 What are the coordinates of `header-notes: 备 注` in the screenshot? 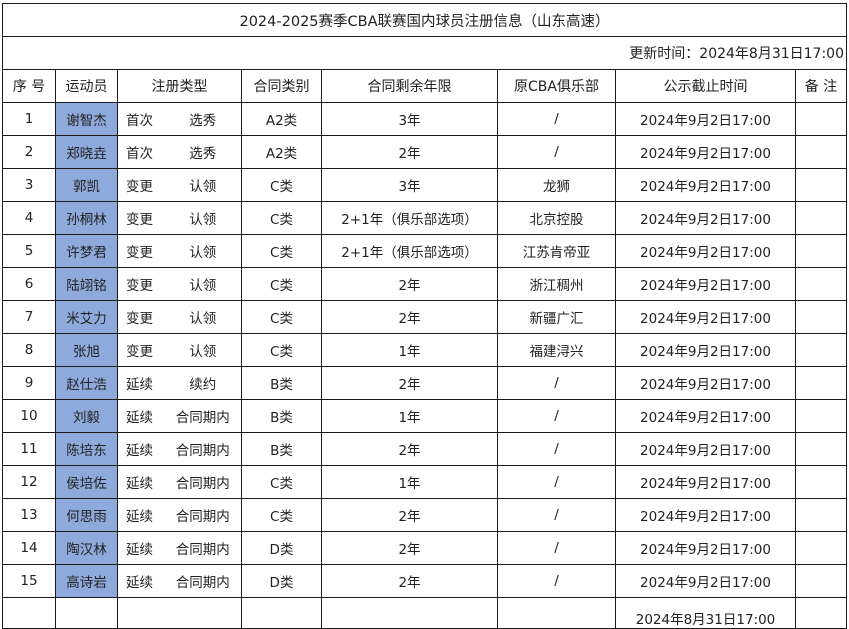 It's located at (821, 86).